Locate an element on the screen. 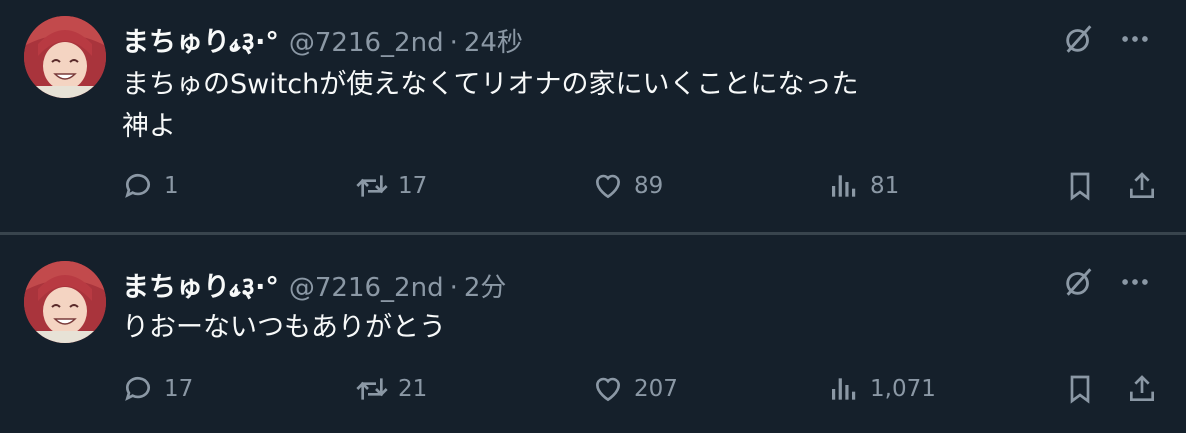 This screenshot has width=1186, height=433. like-button: 207 is located at coordinates (635, 389).